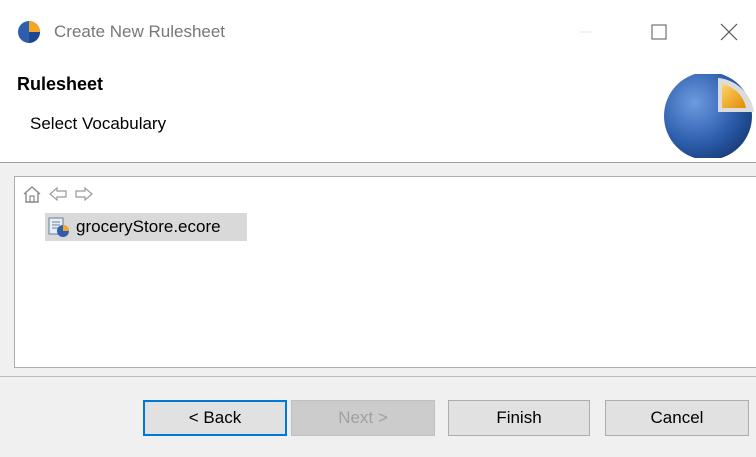 Image resolution: width=756 pixels, height=457 pixels. What do you see at coordinates (378, 376) in the screenshot?
I see `button-bar-divider` at bounding box center [378, 376].